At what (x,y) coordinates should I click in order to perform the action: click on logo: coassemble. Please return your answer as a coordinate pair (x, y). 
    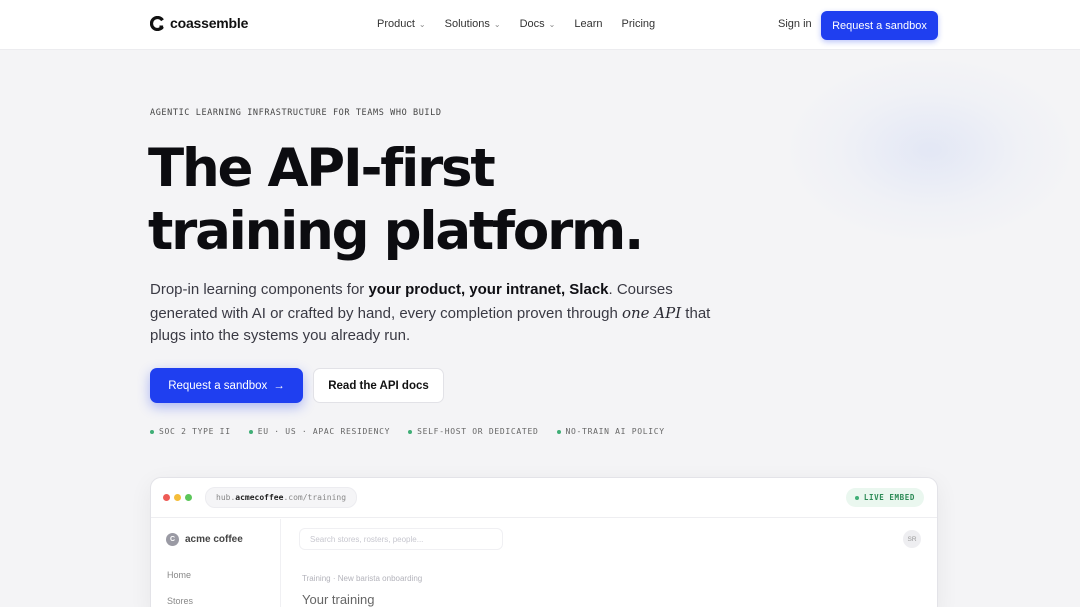
    Looking at the image, I should click on (199, 23).